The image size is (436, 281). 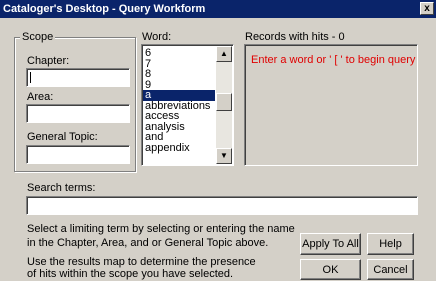 What do you see at coordinates (40, 97) in the screenshot?
I see `area-label: Area:` at bounding box center [40, 97].